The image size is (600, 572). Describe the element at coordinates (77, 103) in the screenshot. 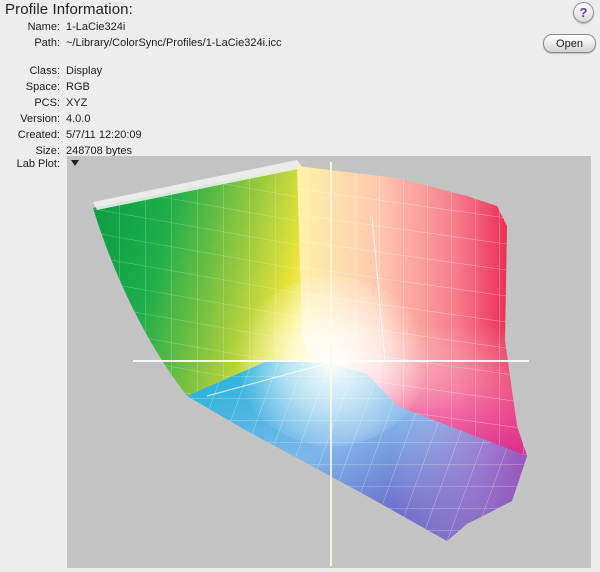

I see `pcs-value: XYZ` at that location.